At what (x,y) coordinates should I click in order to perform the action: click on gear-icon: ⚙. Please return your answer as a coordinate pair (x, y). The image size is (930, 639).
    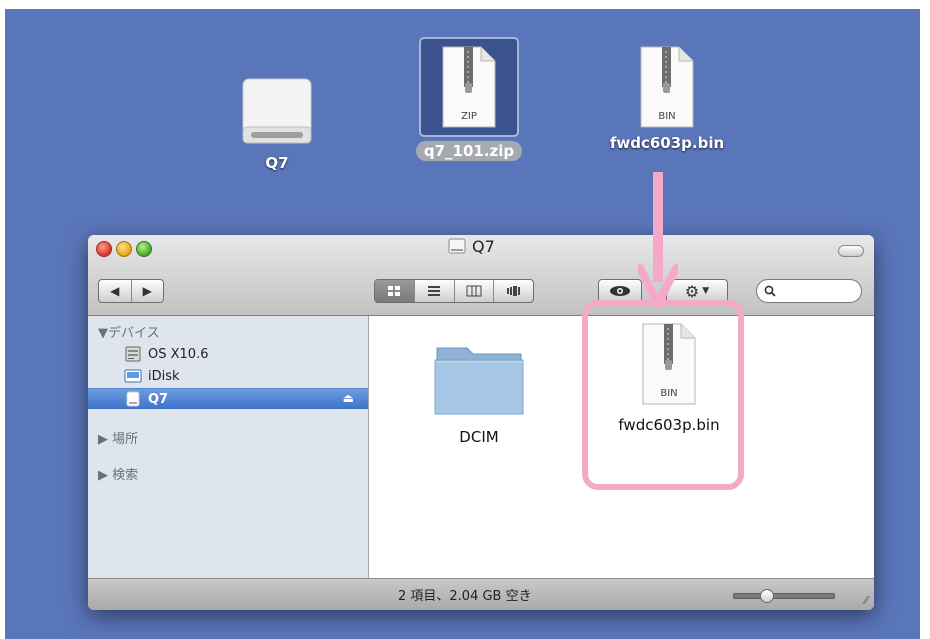
    Looking at the image, I should click on (692, 291).